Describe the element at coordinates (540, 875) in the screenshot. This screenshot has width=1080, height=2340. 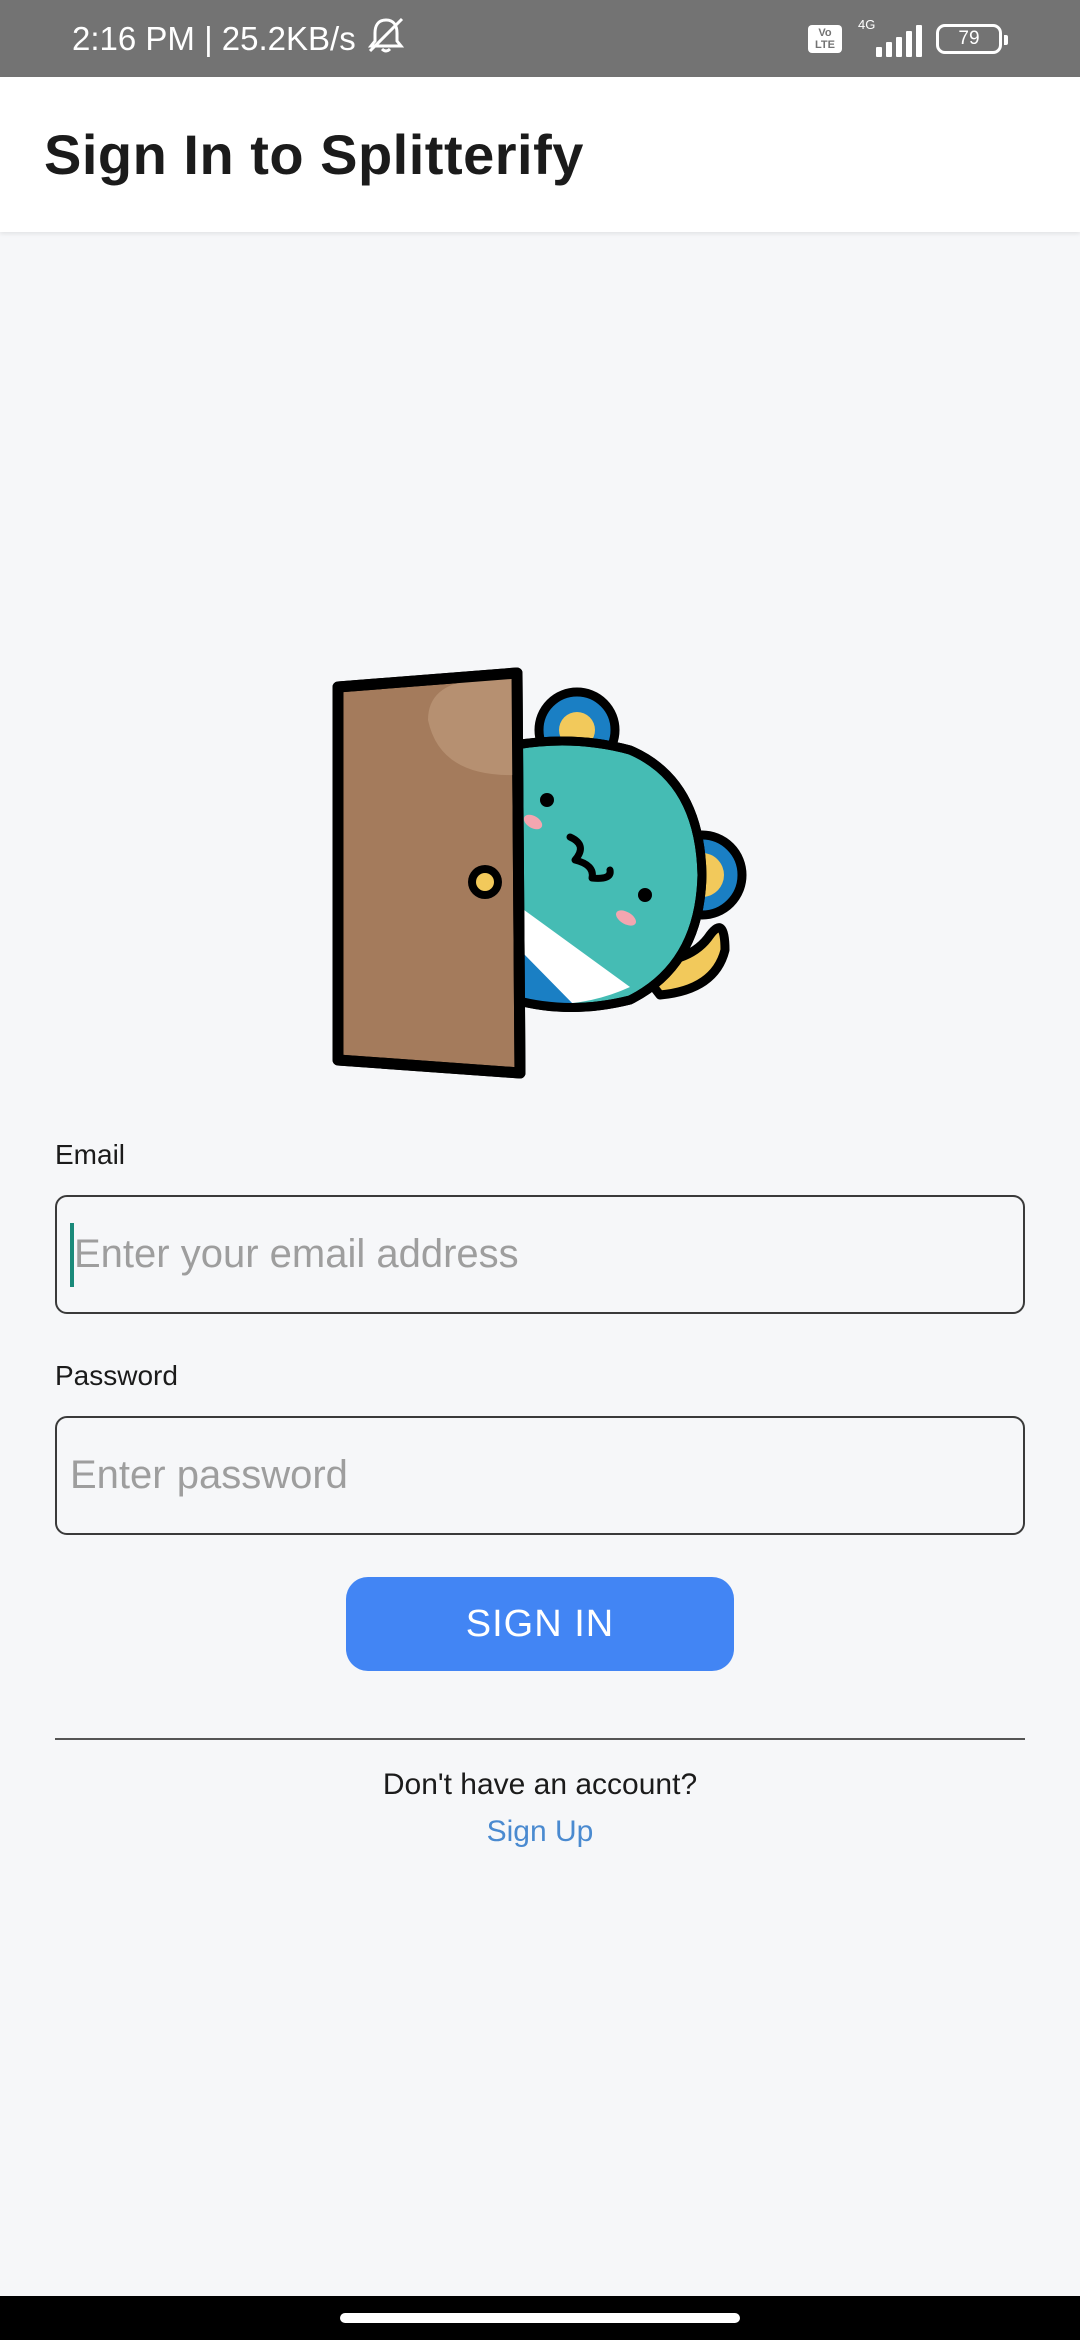
I see `frog-peeking-door-illustration` at that location.